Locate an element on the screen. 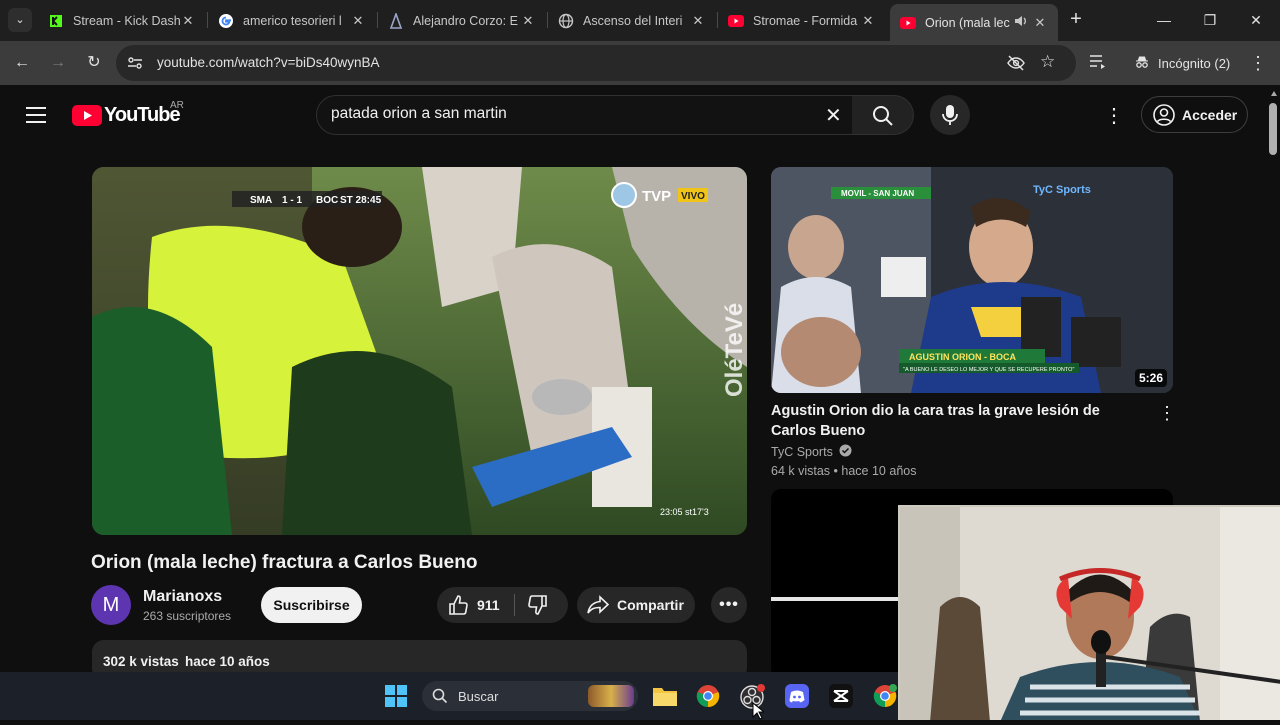 Image resolution: width=1280 pixels, height=725 pixels. search-icon is located at coordinates (883, 116).